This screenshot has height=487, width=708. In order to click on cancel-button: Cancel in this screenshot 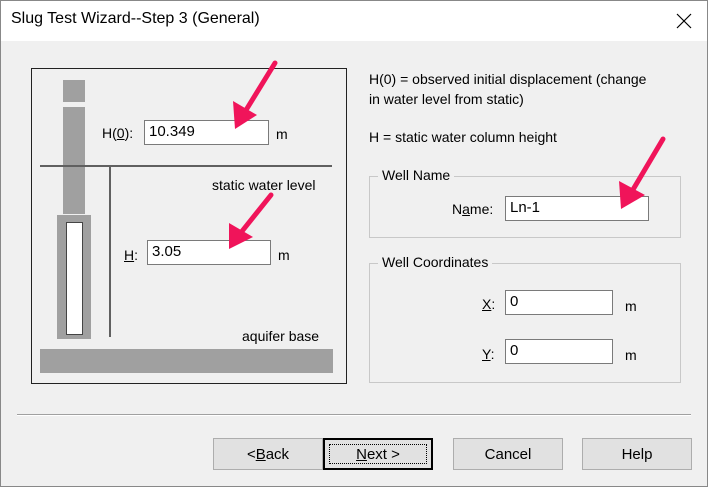, I will do `click(508, 454)`.